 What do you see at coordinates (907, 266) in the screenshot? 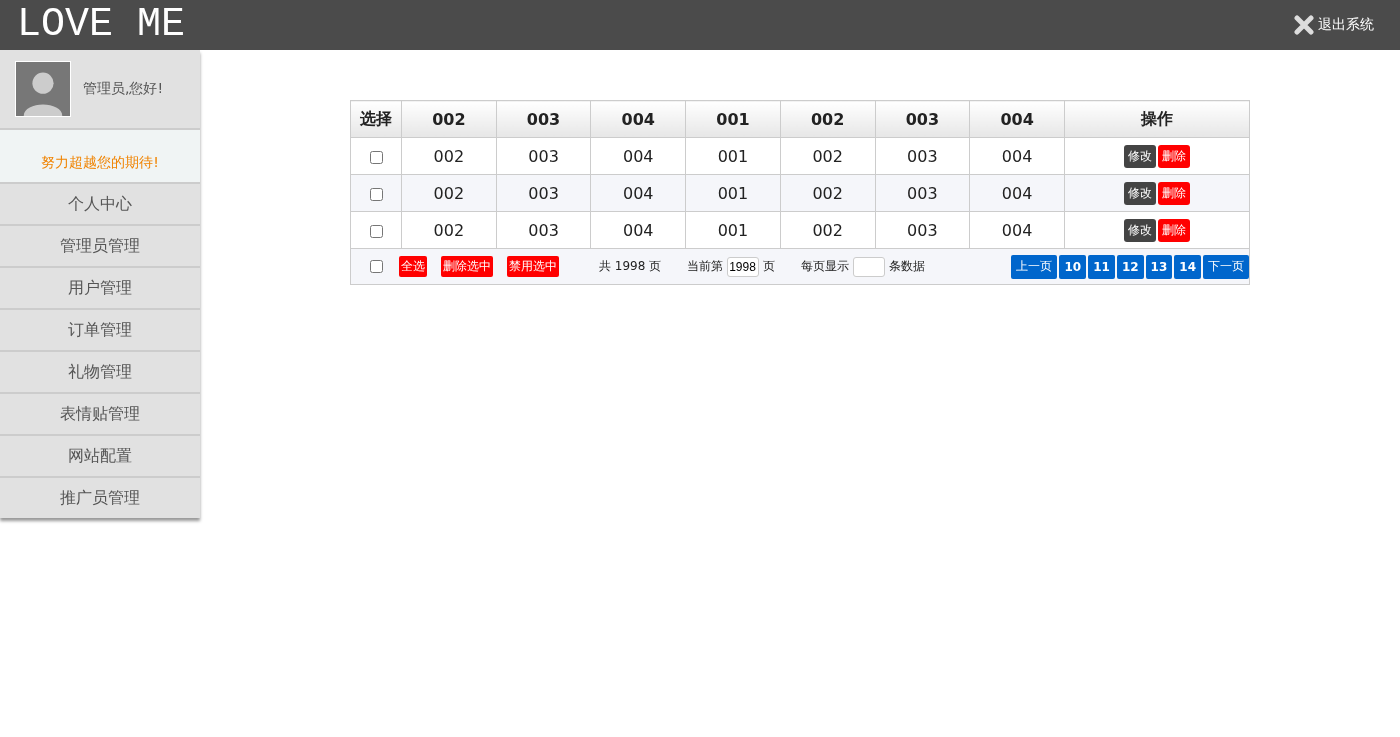
I see `per-page-unit-text: 条数据` at bounding box center [907, 266].